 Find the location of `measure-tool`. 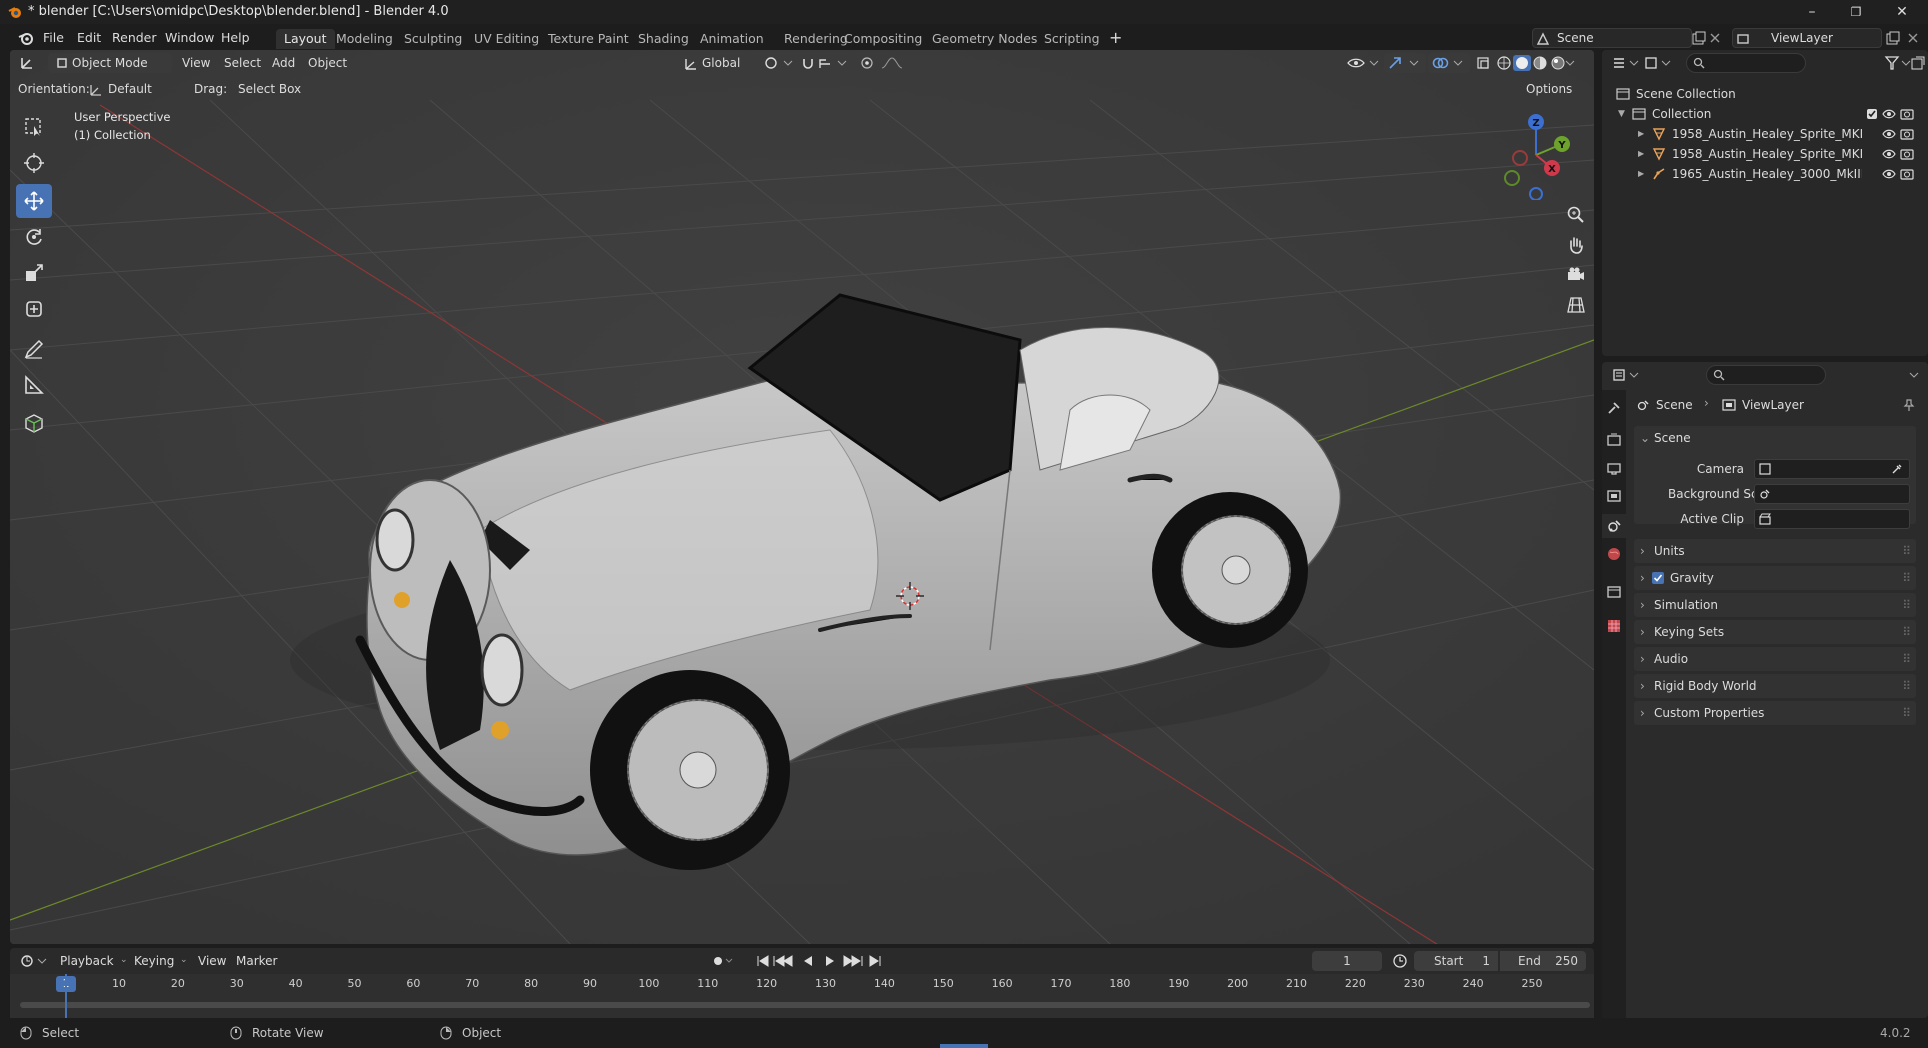

measure-tool is located at coordinates (34, 385).